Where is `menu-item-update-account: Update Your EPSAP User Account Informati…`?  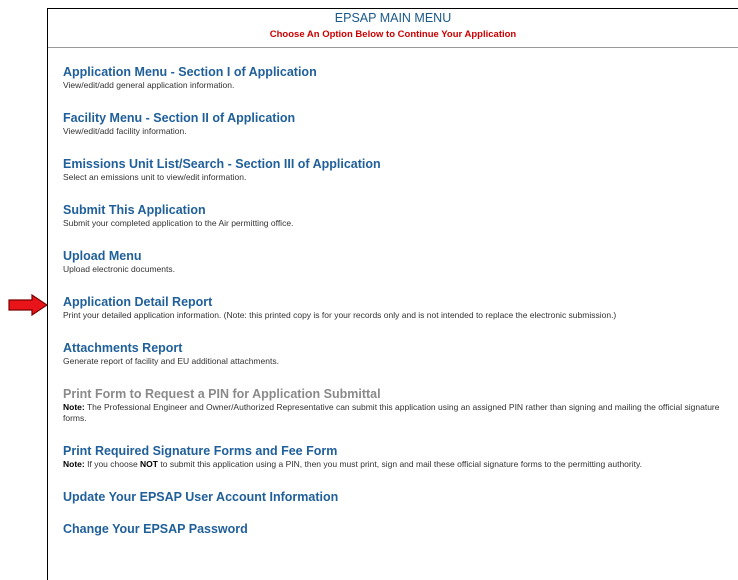
menu-item-update-account: Update Your EPSAP User Account Informati… is located at coordinates (396, 497).